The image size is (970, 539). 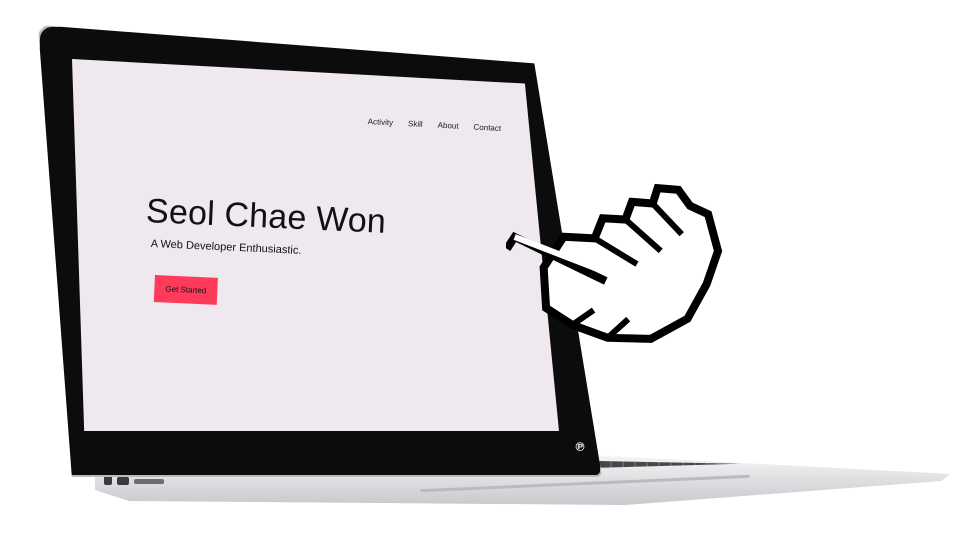 What do you see at coordinates (614, 263) in the screenshot?
I see `pointing-hand-cursor-icon` at bounding box center [614, 263].